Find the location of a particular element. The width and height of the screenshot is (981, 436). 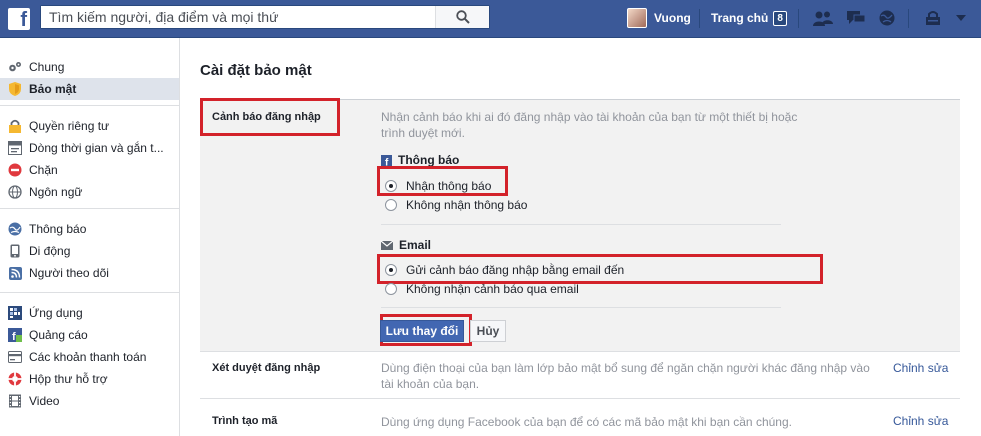

page-title: Cài đặt bảo mật is located at coordinates (256, 70).